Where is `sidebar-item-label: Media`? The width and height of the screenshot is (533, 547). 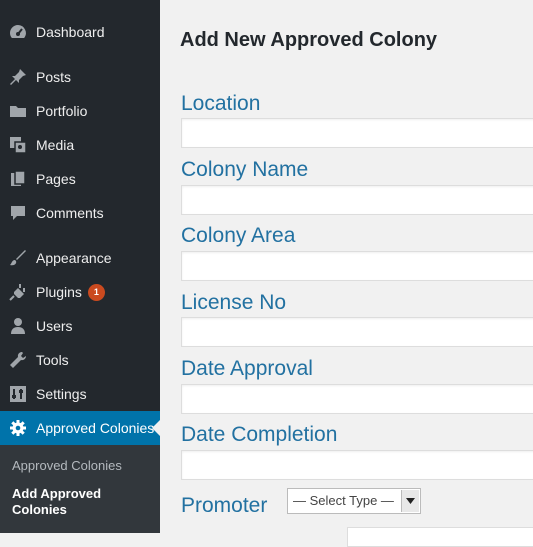
sidebar-item-label: Media is located at coordinates (55, 145).